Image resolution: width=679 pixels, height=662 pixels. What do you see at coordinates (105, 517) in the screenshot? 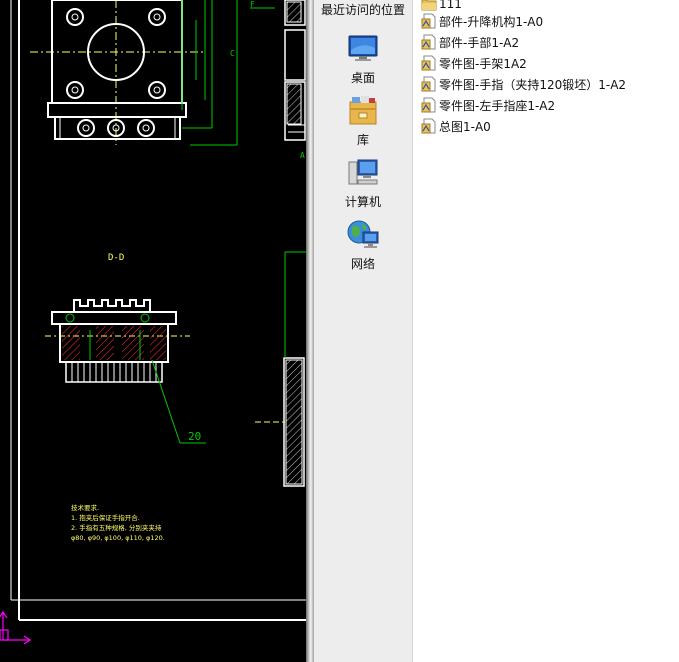
I see `note-line-1: 1. 抱夹后保证手指开合.` at bounding box center [105, 517].